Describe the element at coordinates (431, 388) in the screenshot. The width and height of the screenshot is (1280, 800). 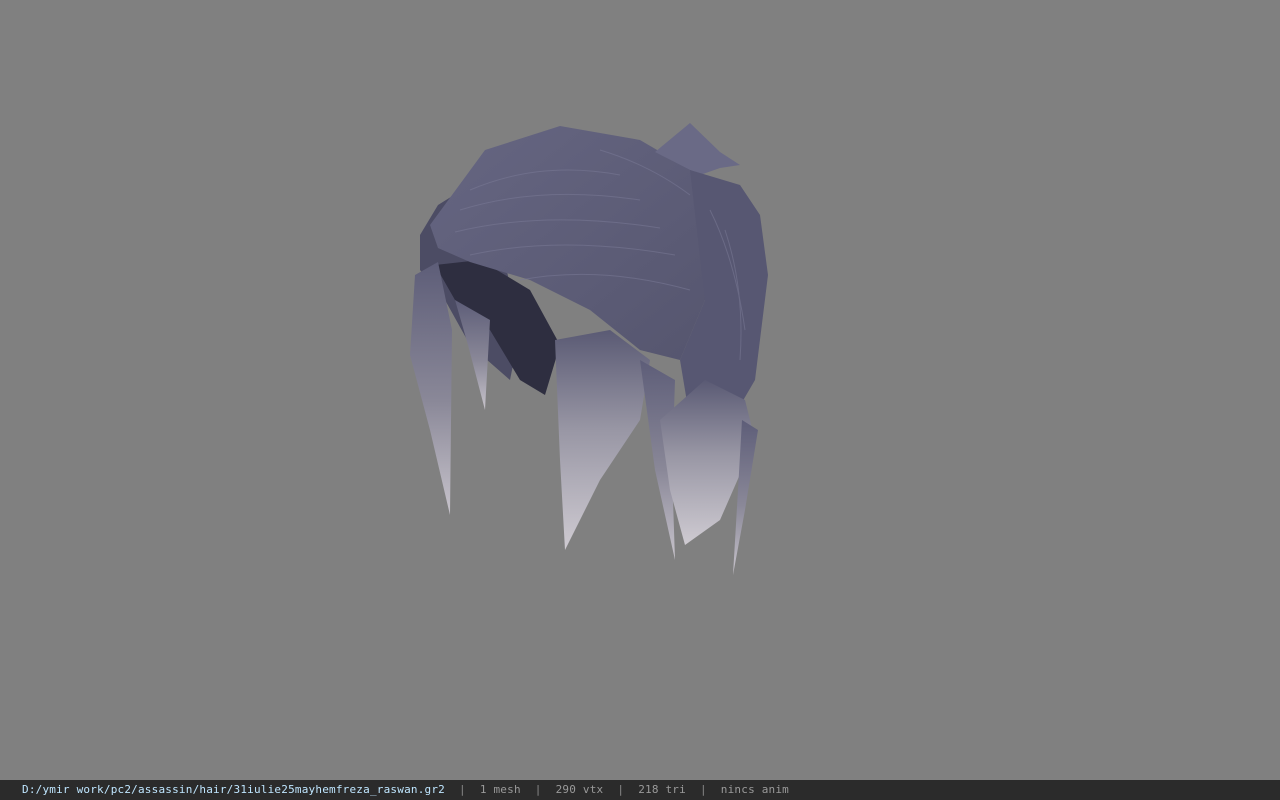
I see `hair-strand-left` at that location.